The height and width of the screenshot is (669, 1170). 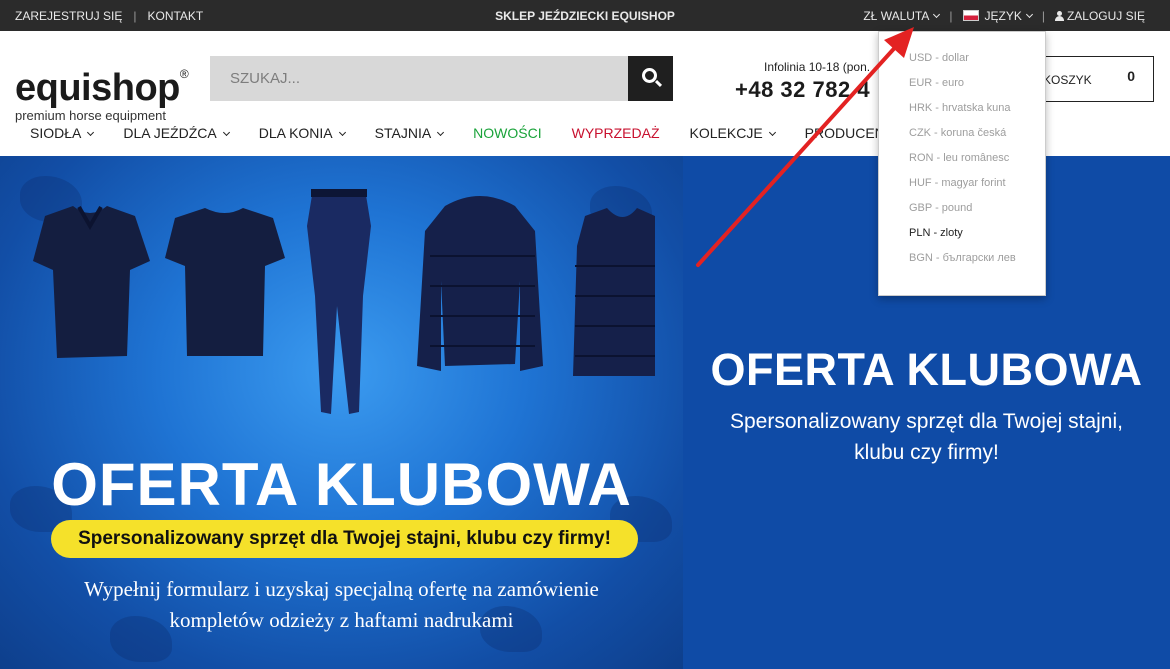 I want to click on banner-description-line: kompletów odzieży z haftami nadrukami, so click(x=341, y=620).